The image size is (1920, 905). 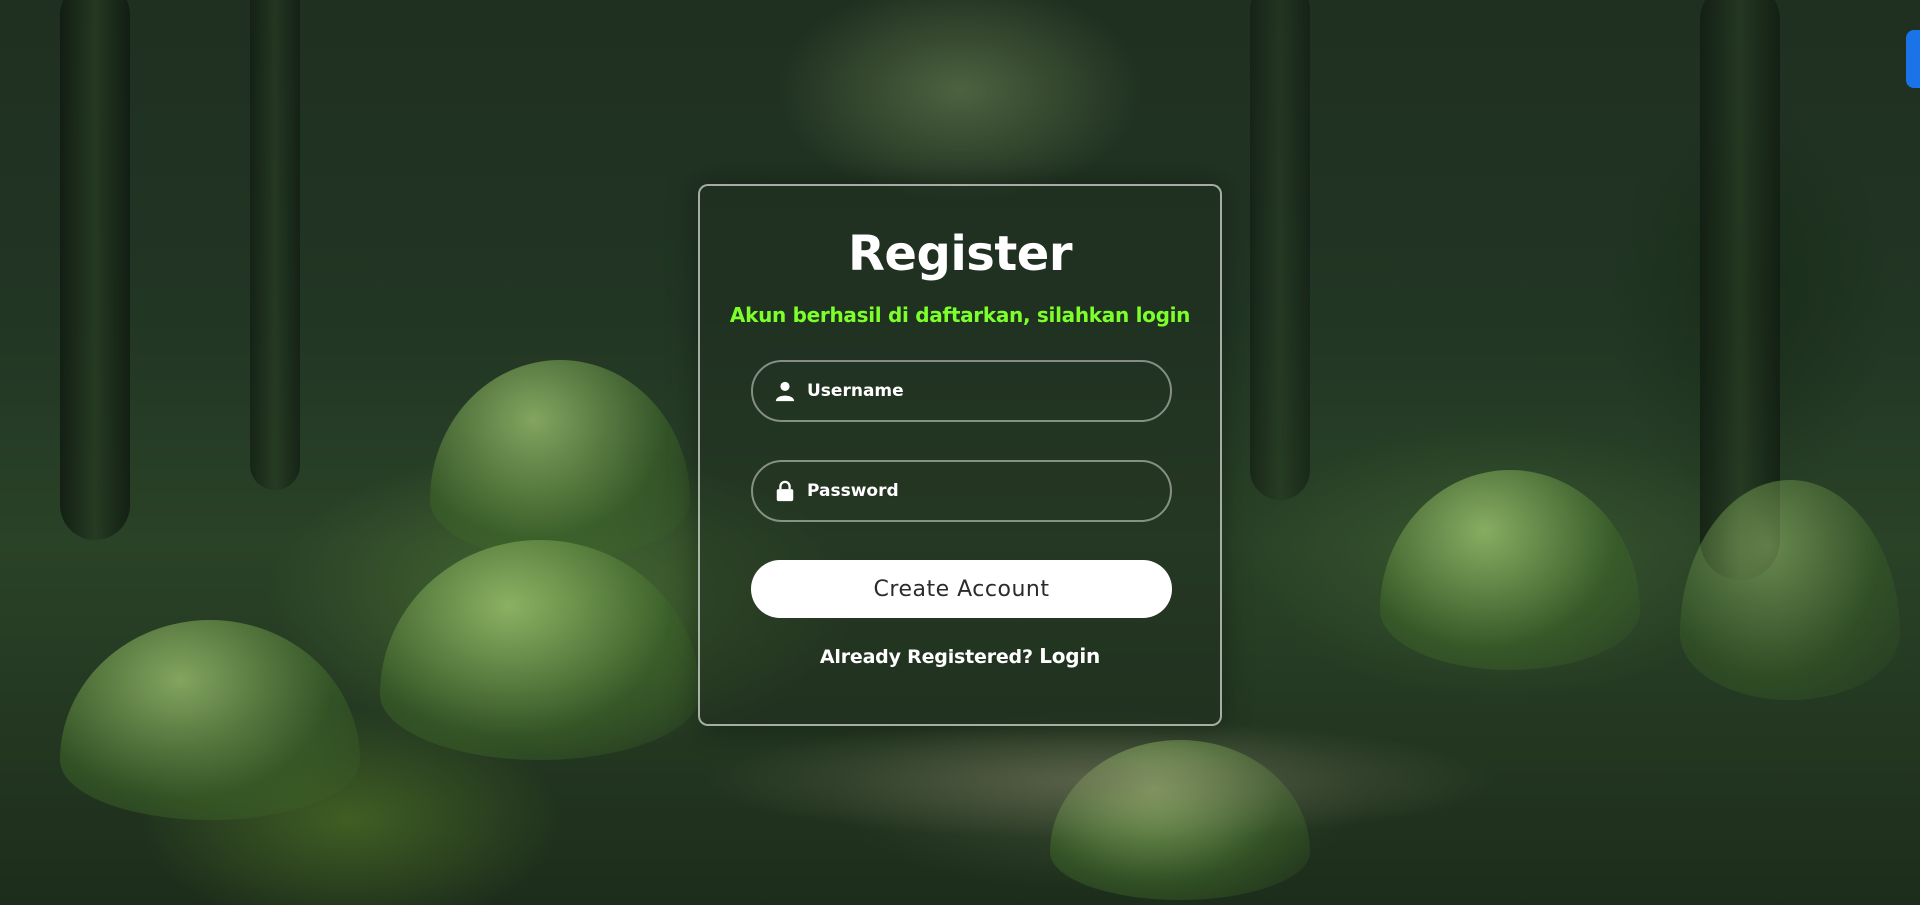 What do you see at coordinates (1100, 780) in the screenshot?
I see `stream` at bounding box center [1100, 780].